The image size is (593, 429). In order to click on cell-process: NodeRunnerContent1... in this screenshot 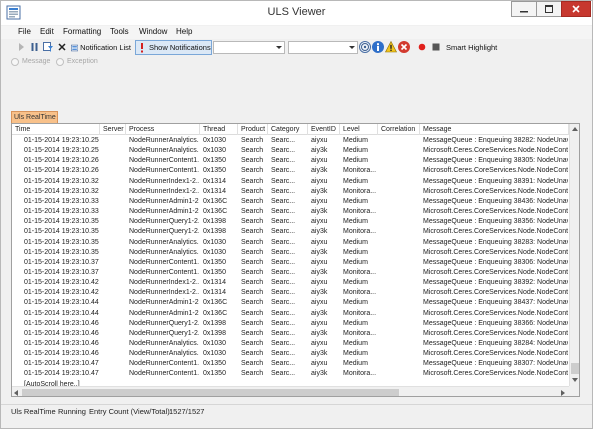, I will do `click(164, 272)`.